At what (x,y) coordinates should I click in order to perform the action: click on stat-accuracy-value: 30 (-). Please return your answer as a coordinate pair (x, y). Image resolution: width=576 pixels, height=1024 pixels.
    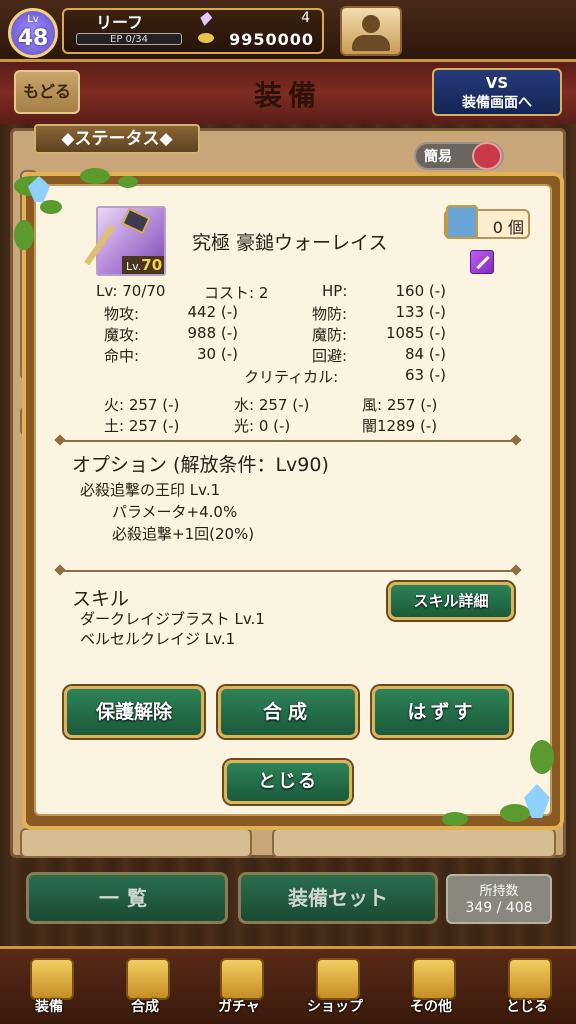
    Looking at the image, I should click on (217, 354).